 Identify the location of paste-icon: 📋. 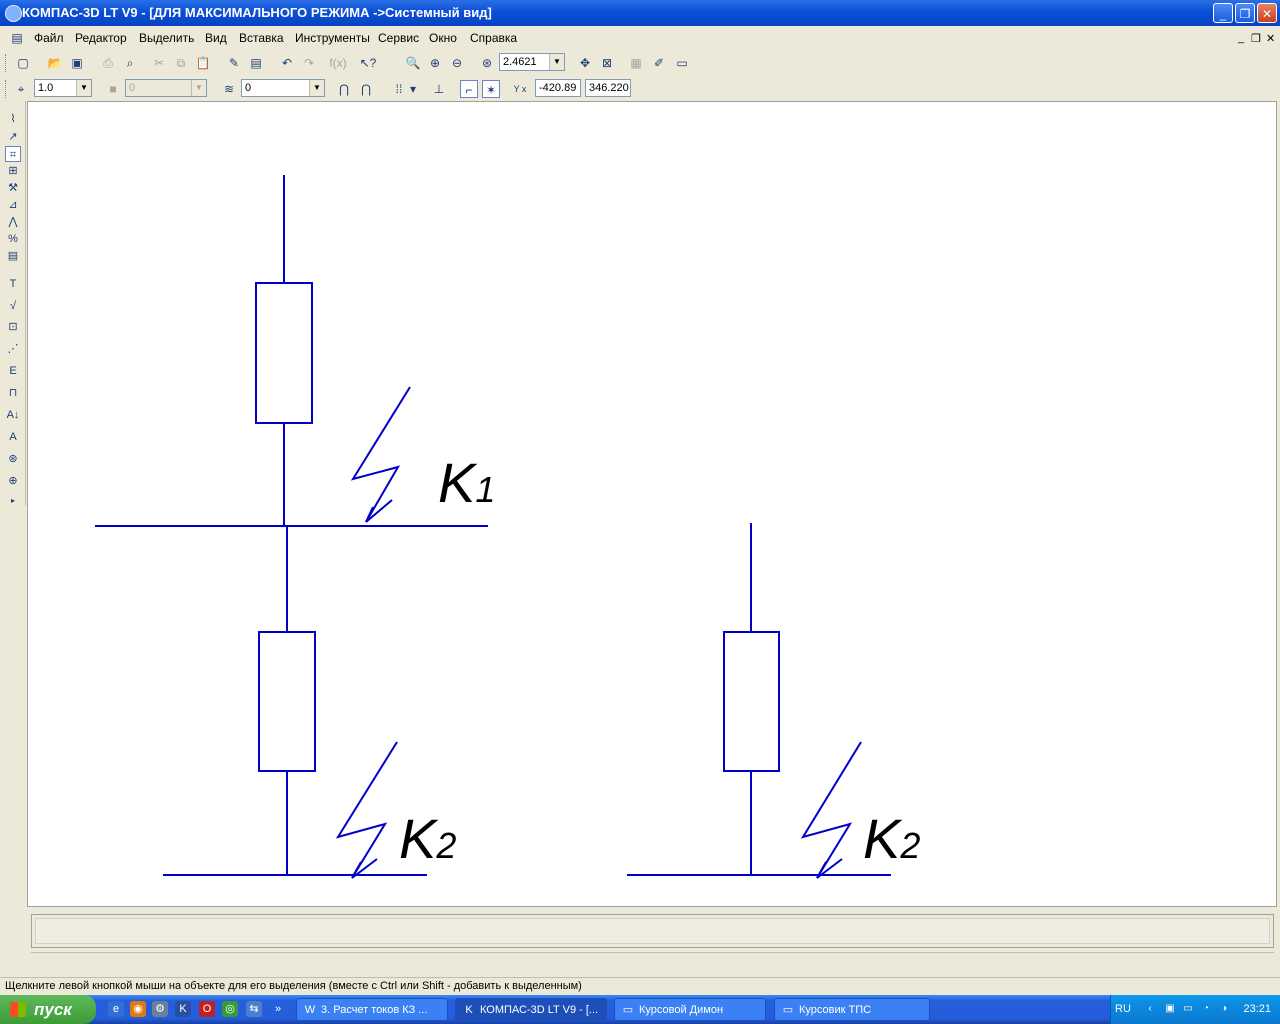
(203, 63).